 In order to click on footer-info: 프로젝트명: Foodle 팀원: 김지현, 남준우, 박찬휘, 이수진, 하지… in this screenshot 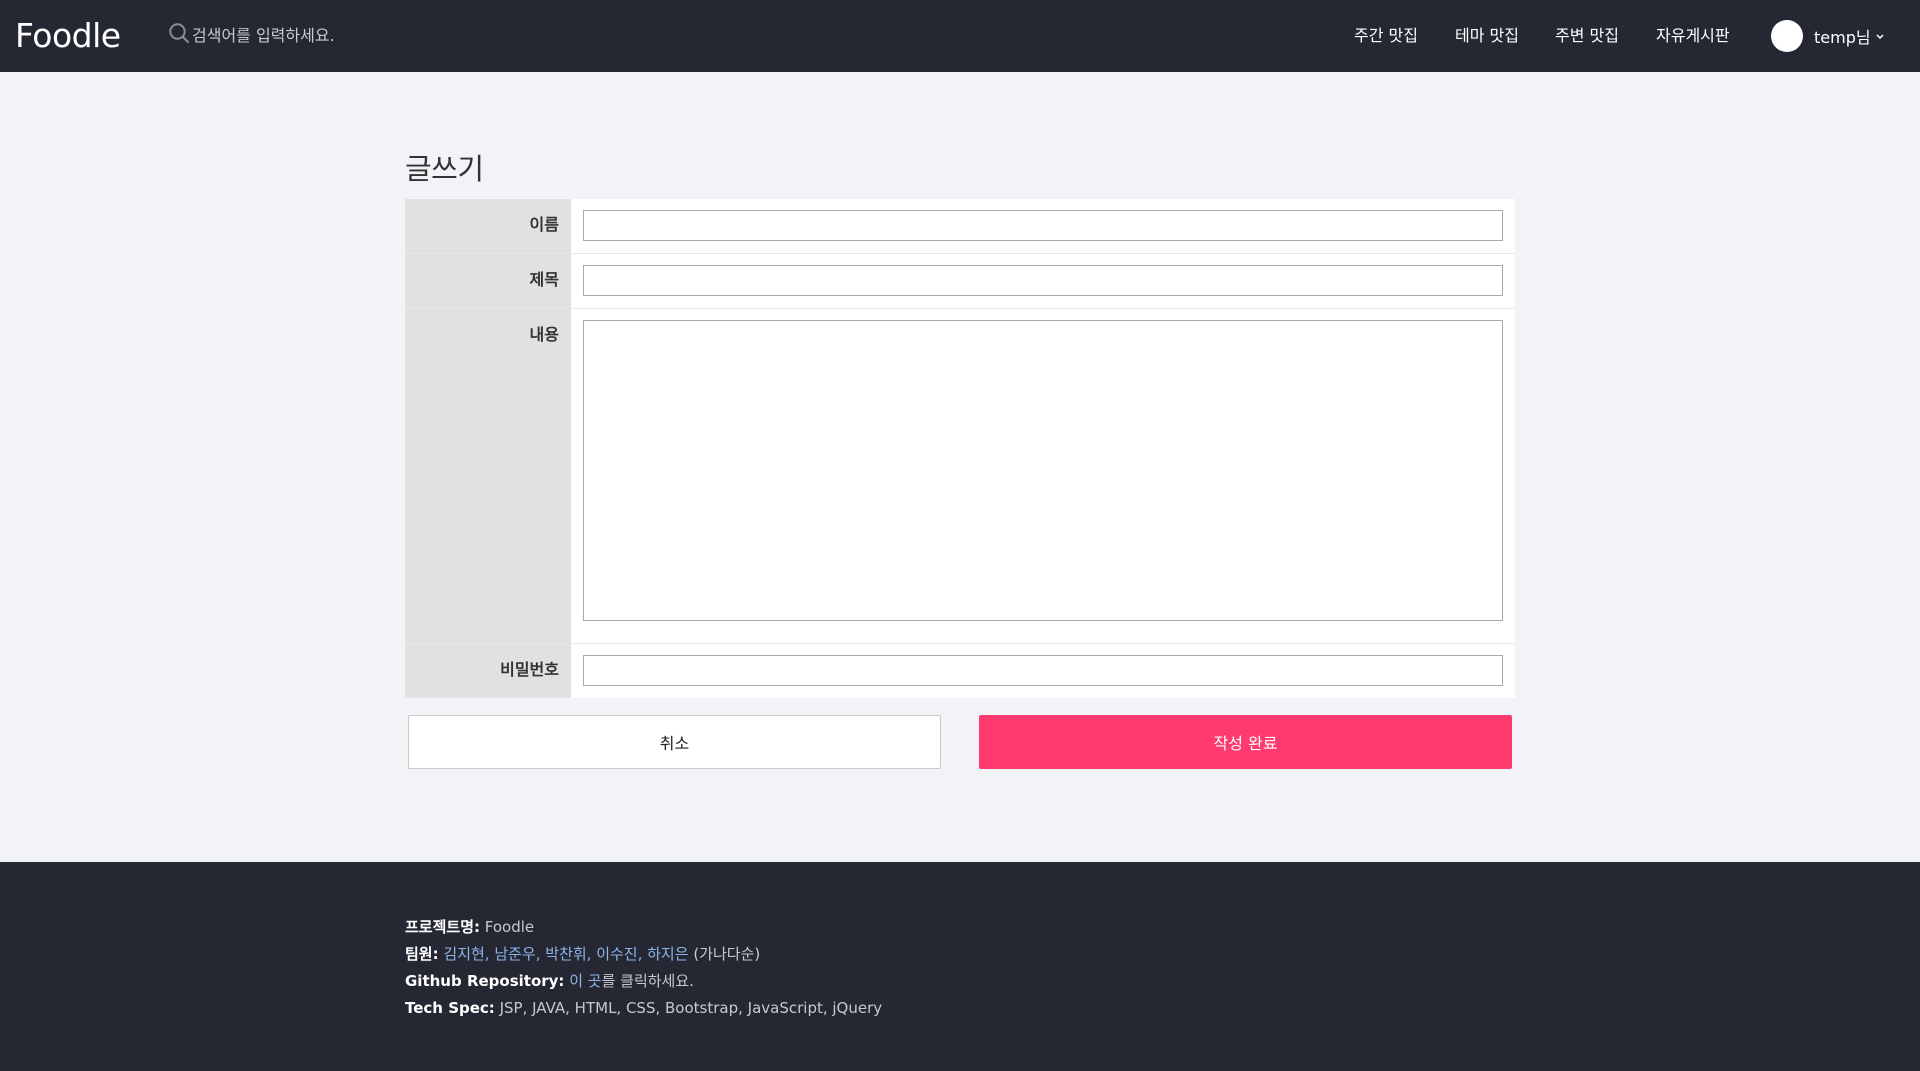, I will do `click(643, 968)`.